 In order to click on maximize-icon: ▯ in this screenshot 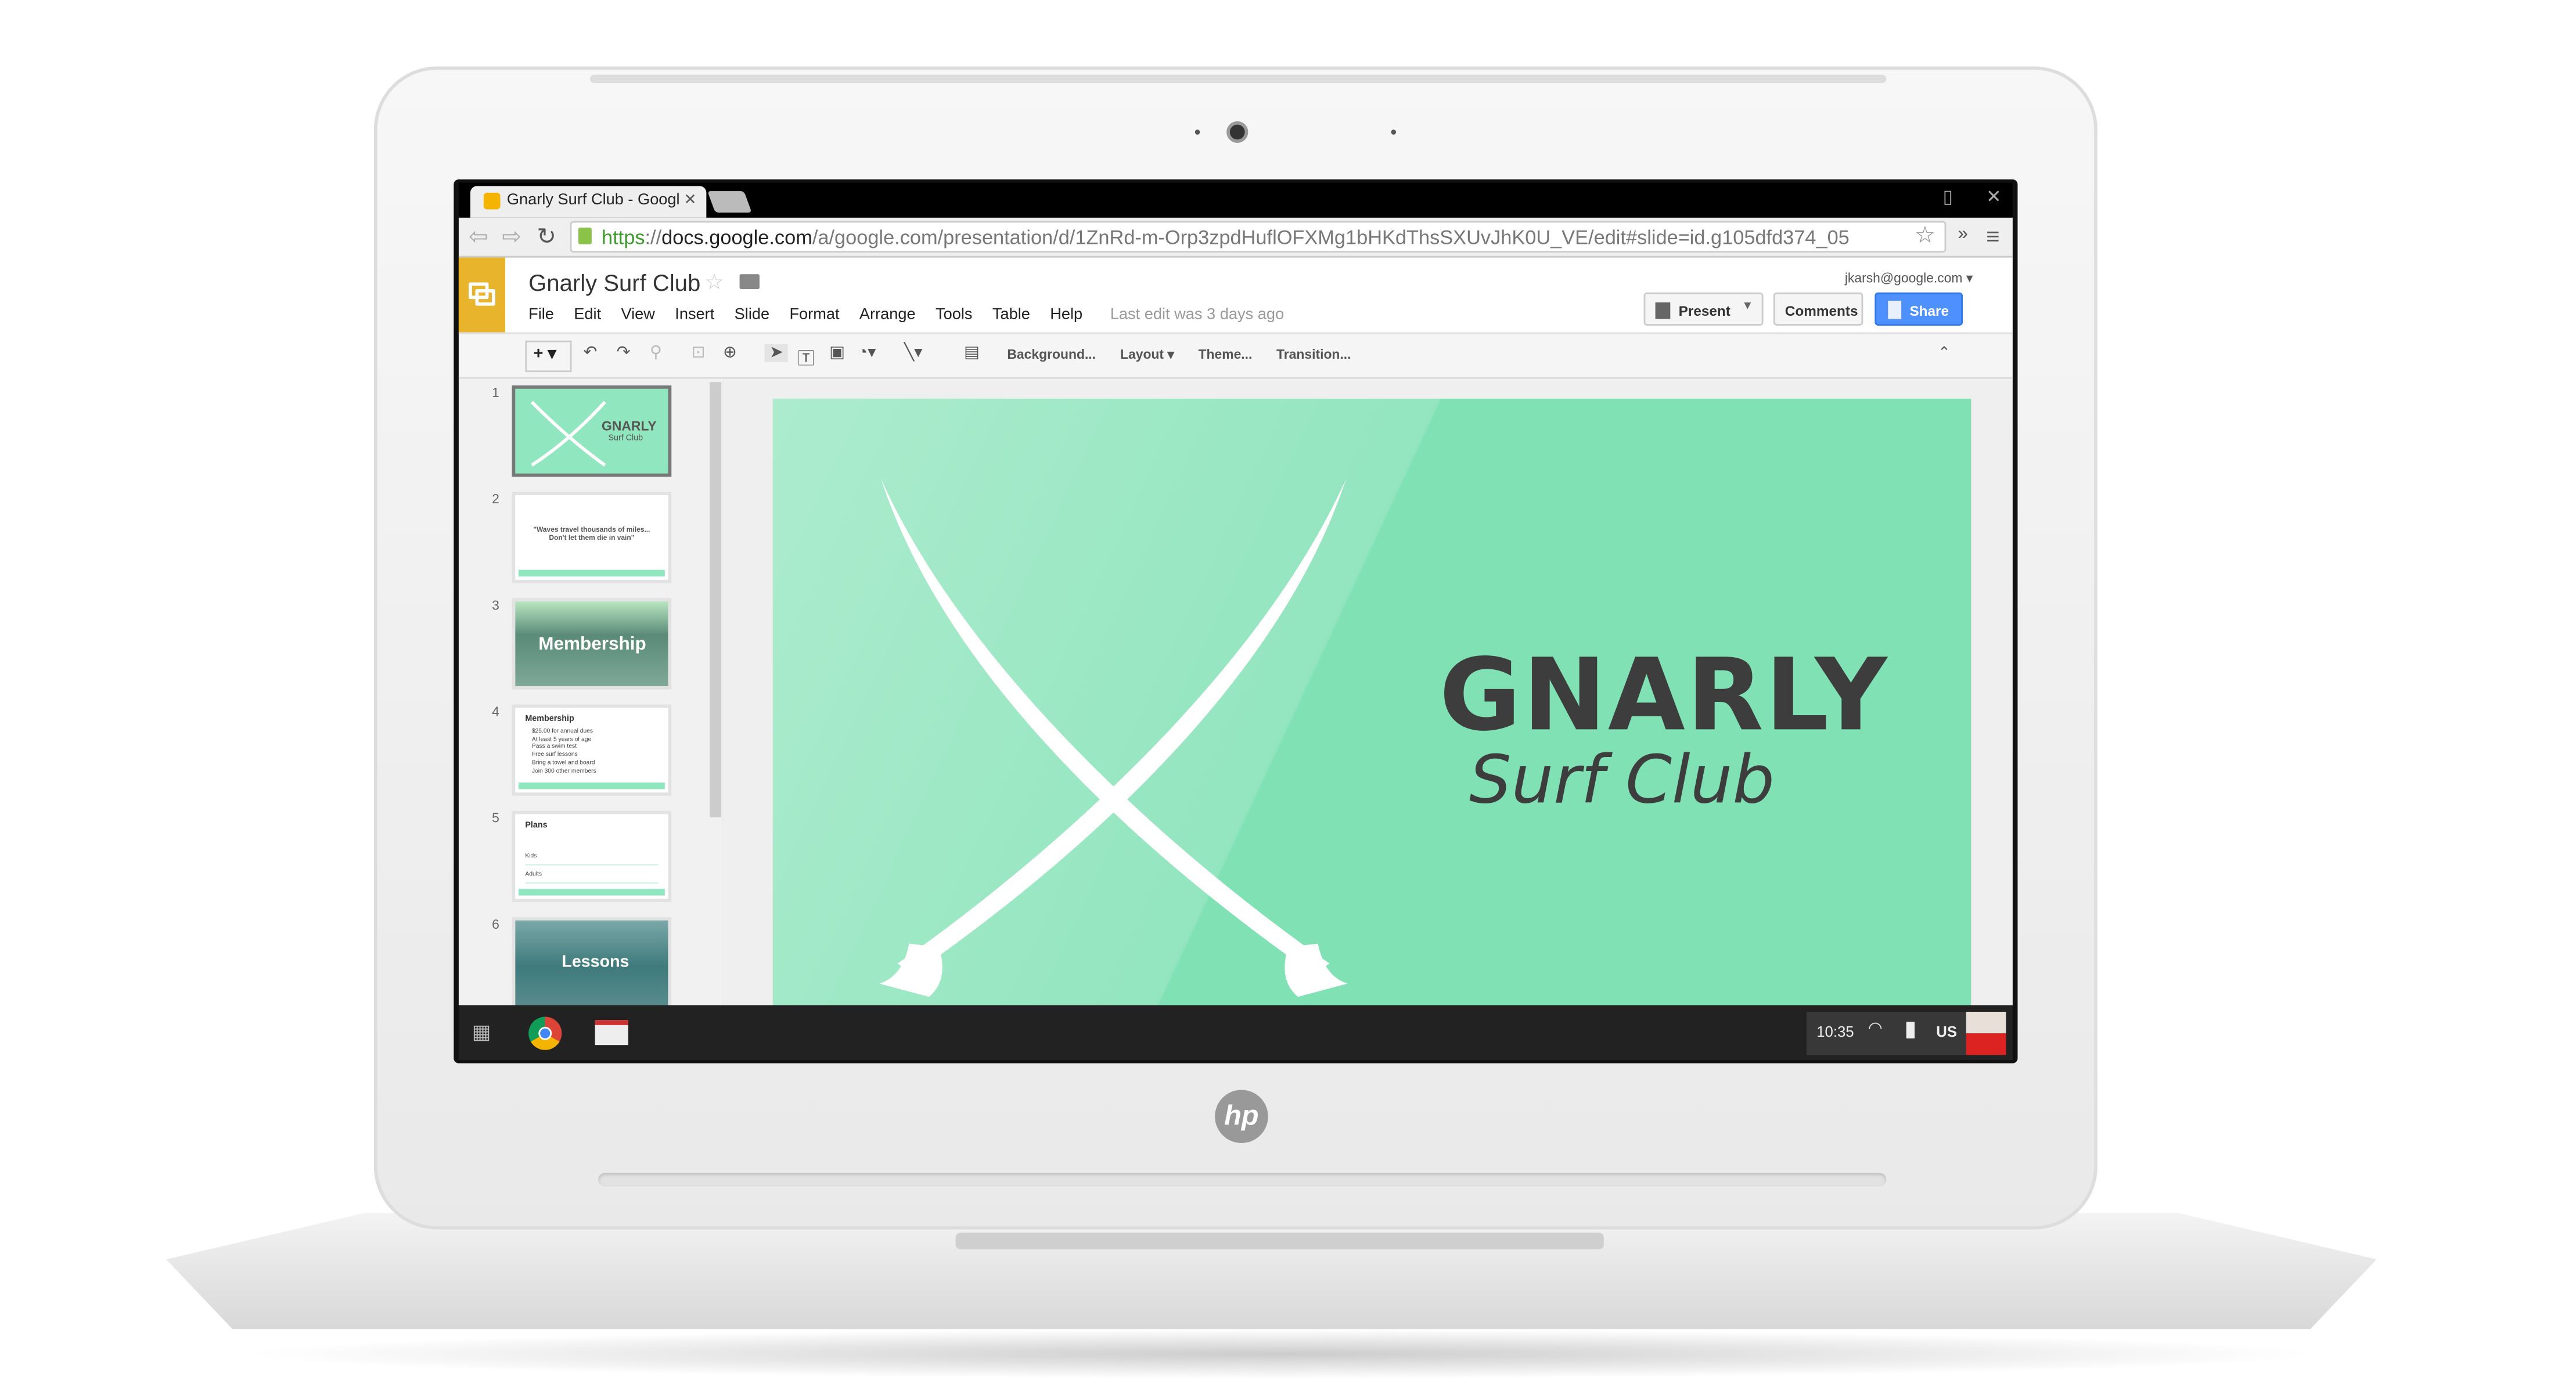, I will do `click(1948, 197)`.